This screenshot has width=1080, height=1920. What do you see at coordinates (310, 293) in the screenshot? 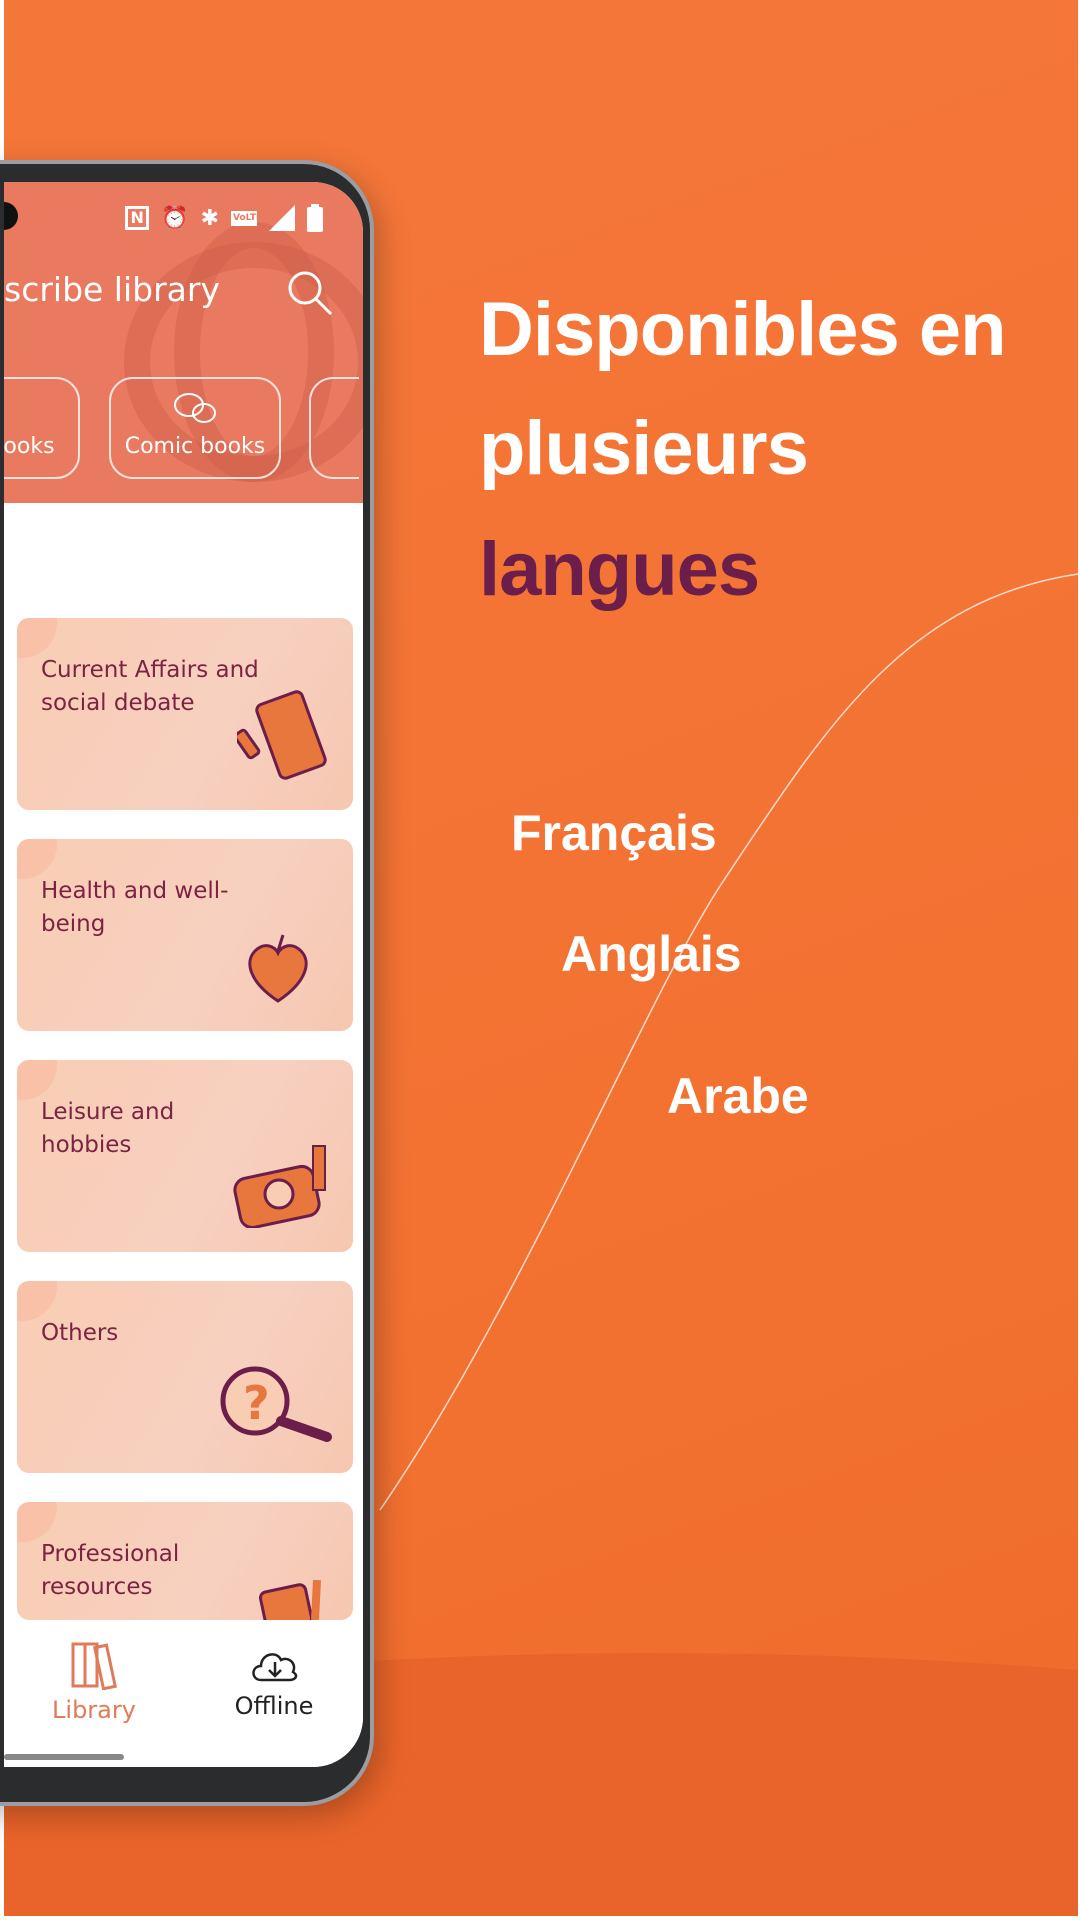
I see `search-icon` at bounding box center [310, 293].